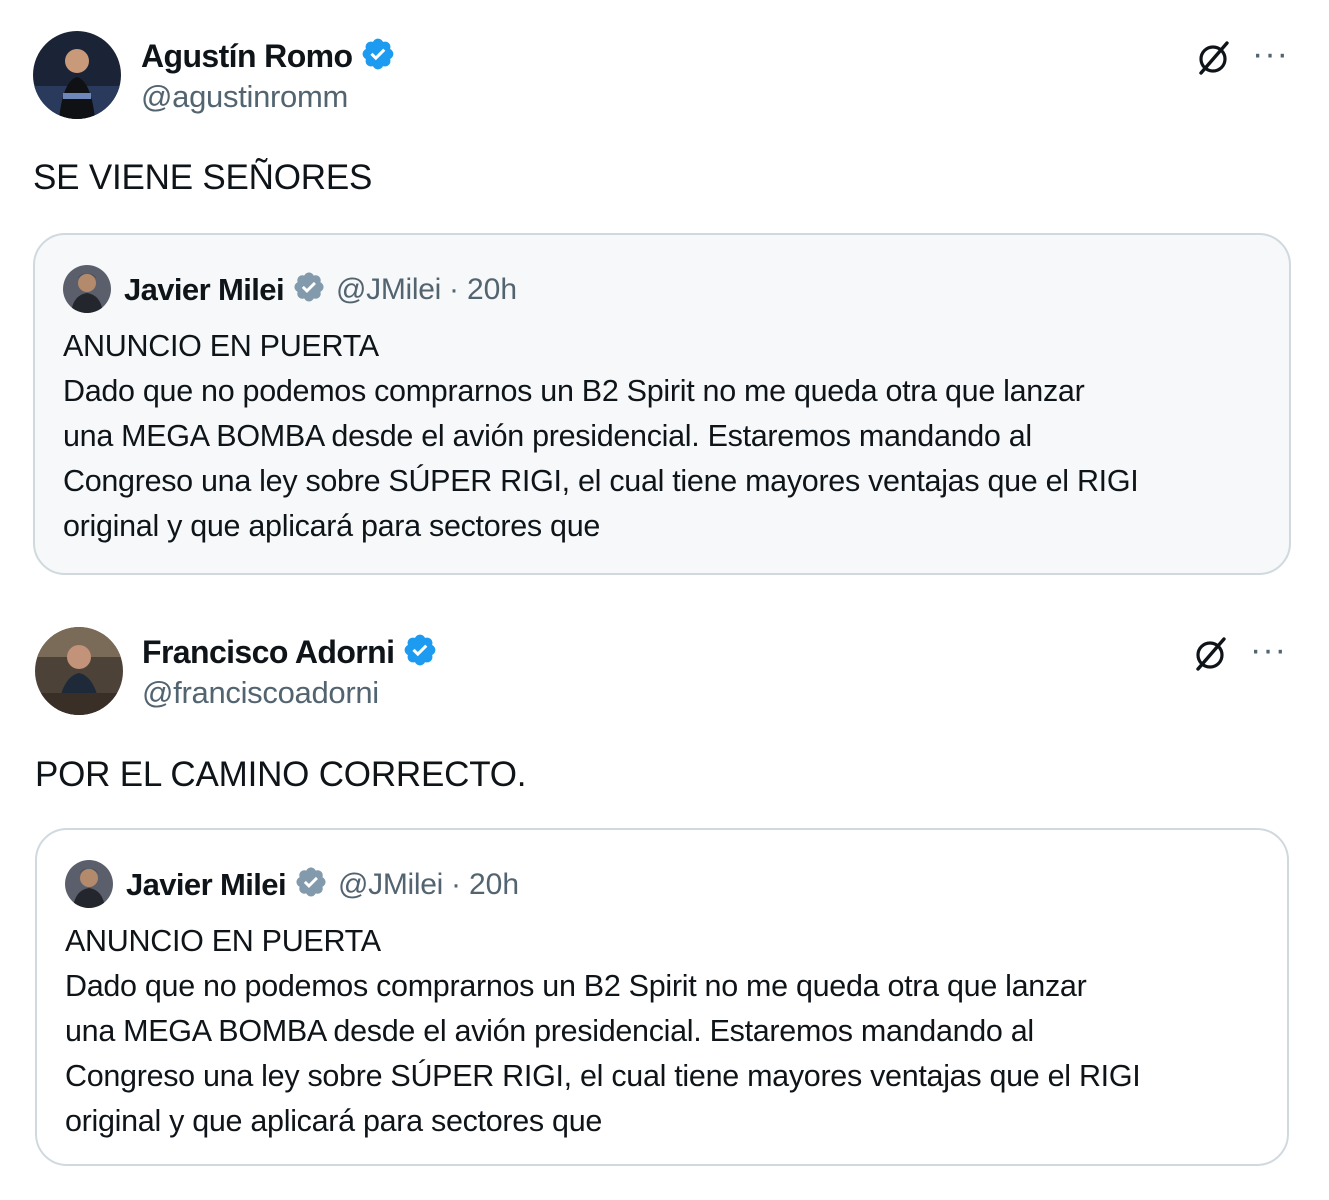 The width and height of the screenshot is (1329, 1200). What do you see at coordinates (244, 97) in the screenshot?
I see `author-handle: @agustinromm` at bounding box center [244, 97].